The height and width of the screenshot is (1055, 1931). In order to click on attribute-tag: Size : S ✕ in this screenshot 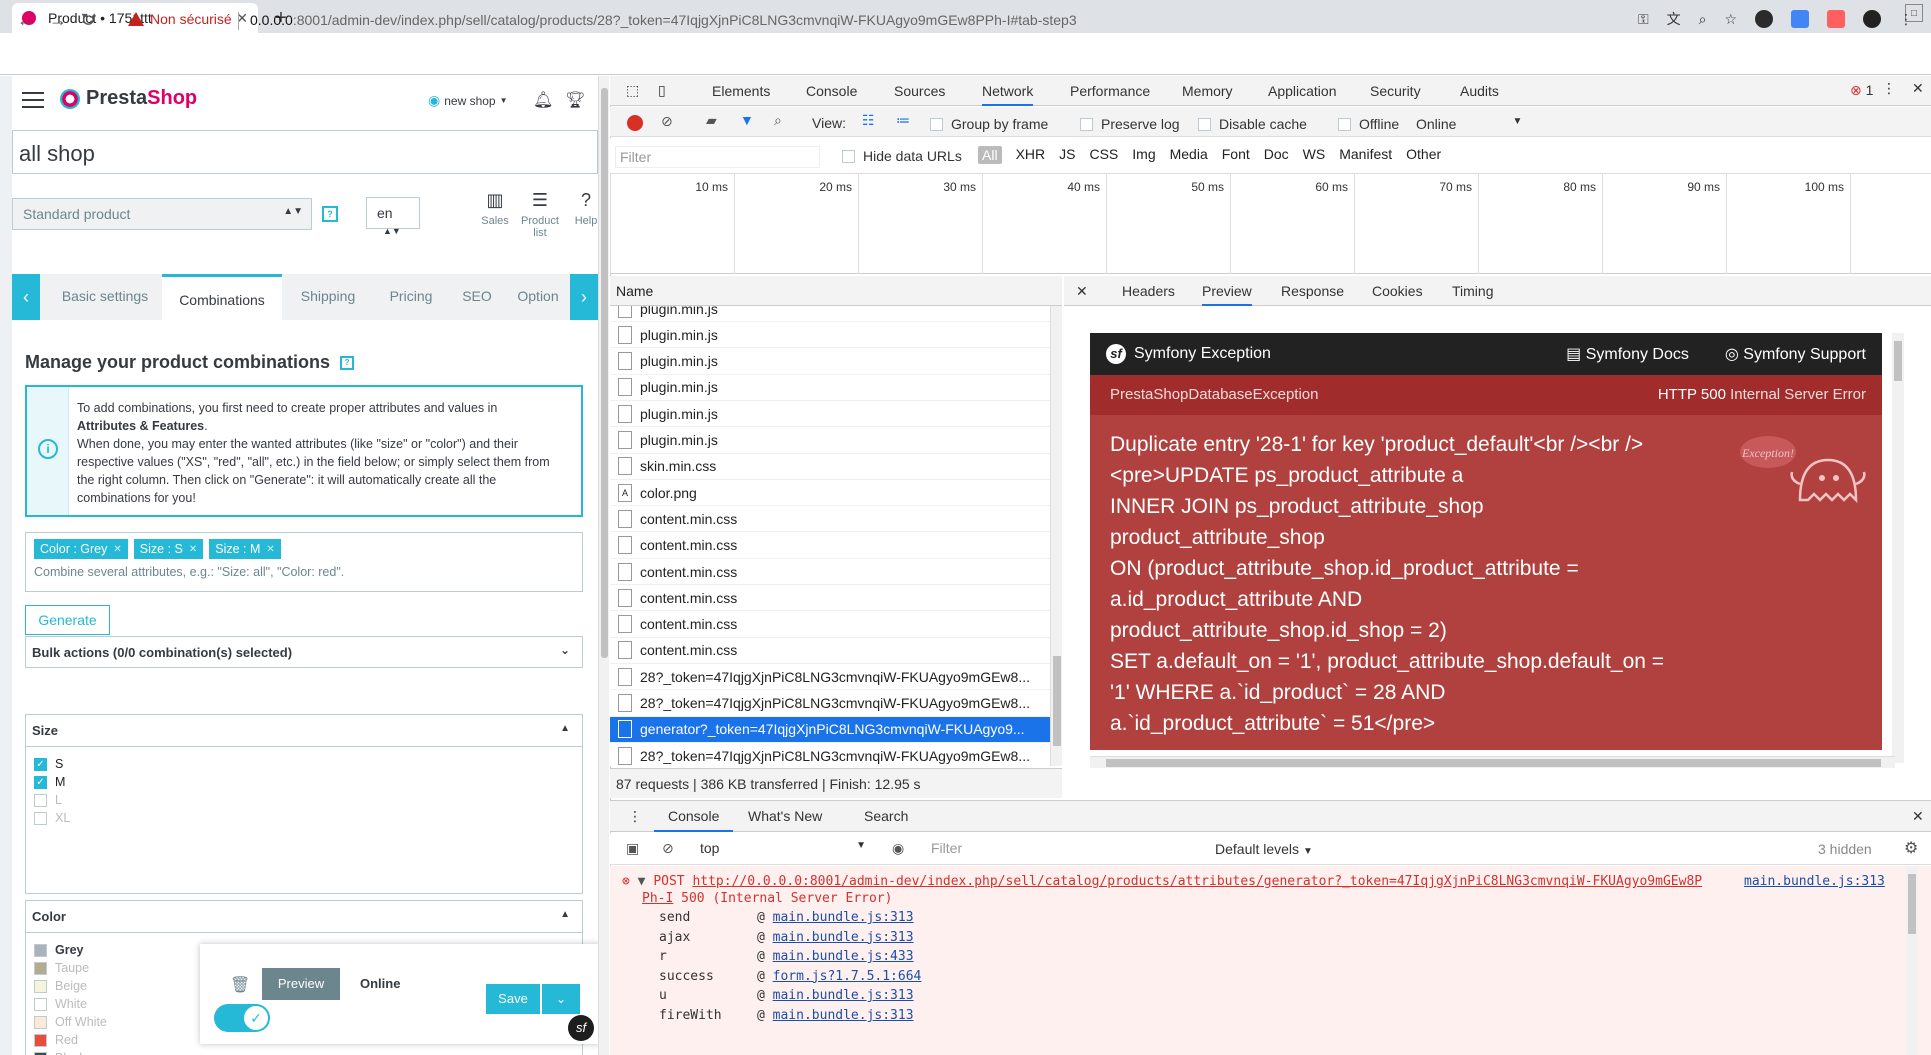, I will do `click(168, 549)`.